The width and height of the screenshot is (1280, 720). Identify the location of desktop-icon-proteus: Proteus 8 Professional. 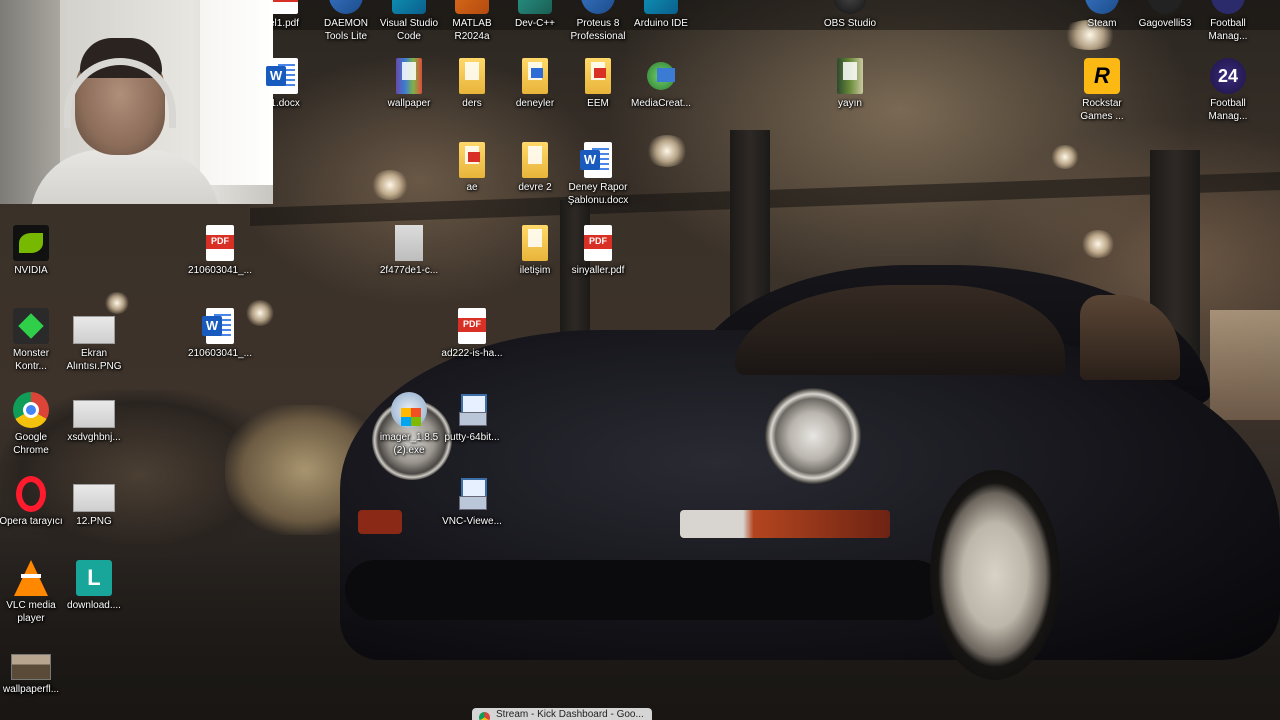
(598, 21).